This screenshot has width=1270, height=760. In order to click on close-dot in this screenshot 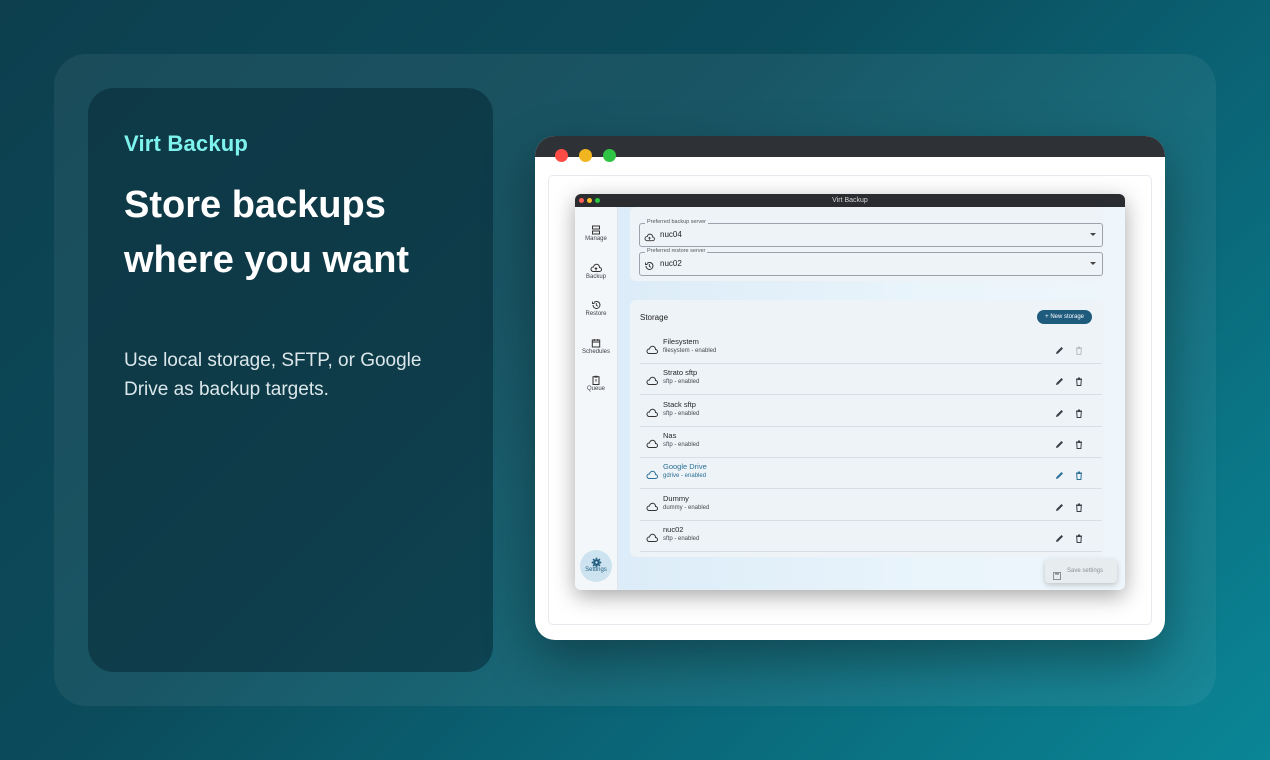, I will do `click(561, 155)`.